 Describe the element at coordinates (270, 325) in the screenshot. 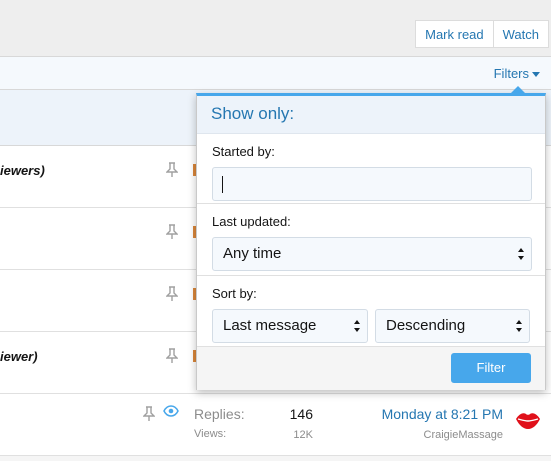

I see `sort-field-value: Last message` at that location.